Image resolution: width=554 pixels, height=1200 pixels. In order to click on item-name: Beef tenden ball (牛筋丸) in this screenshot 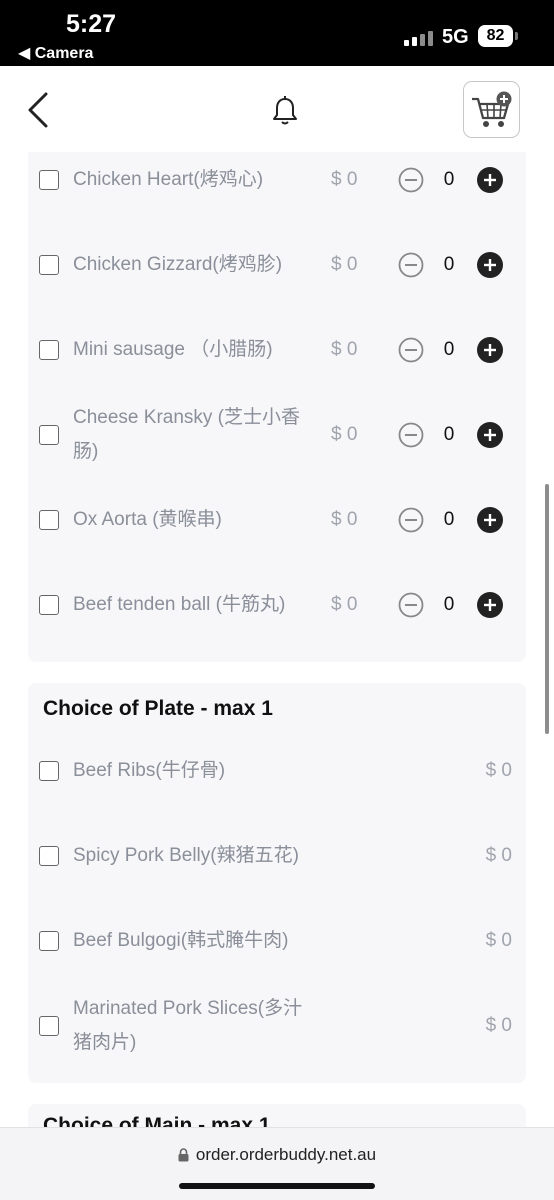, I will do `click(179, 604)`.